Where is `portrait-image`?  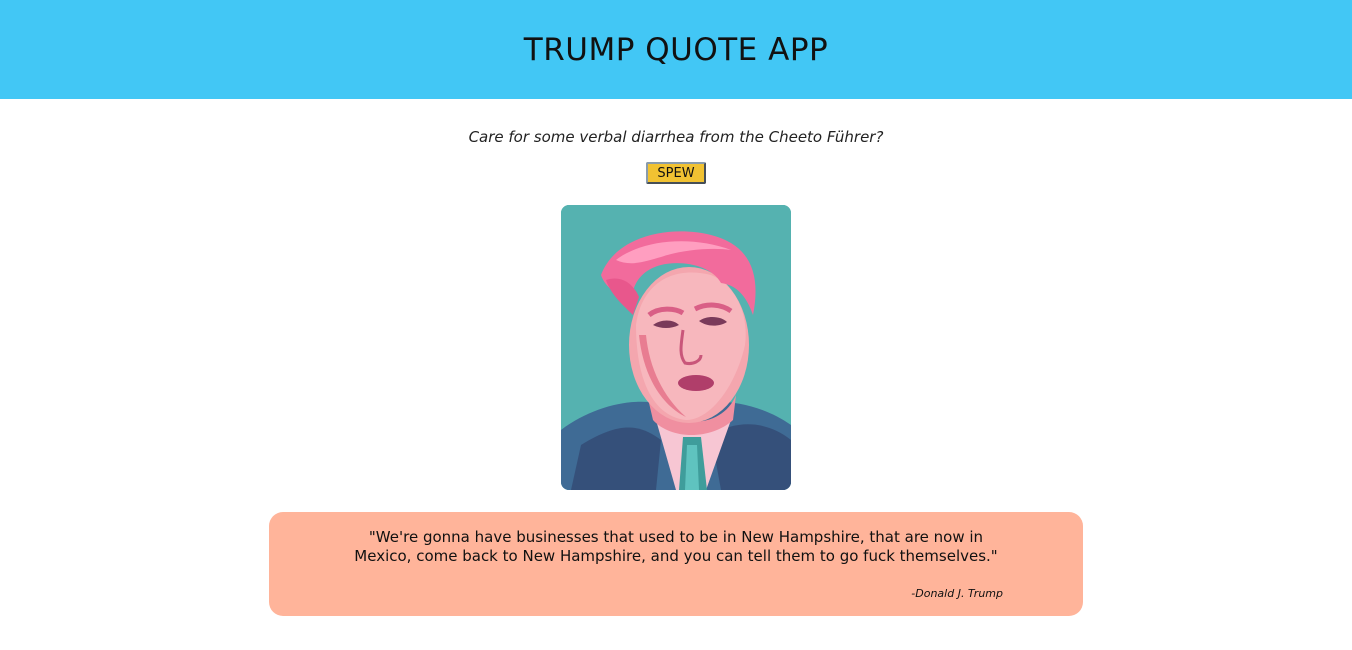
portrait-image is located at coordinates (676, 347).